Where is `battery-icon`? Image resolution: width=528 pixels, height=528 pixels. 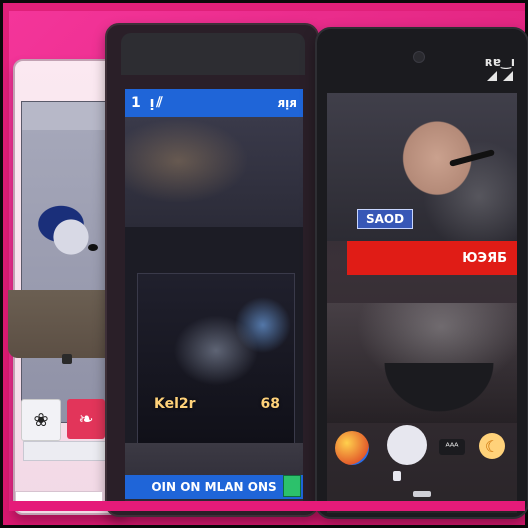
battery-icon is located at coordinates (508, 76).